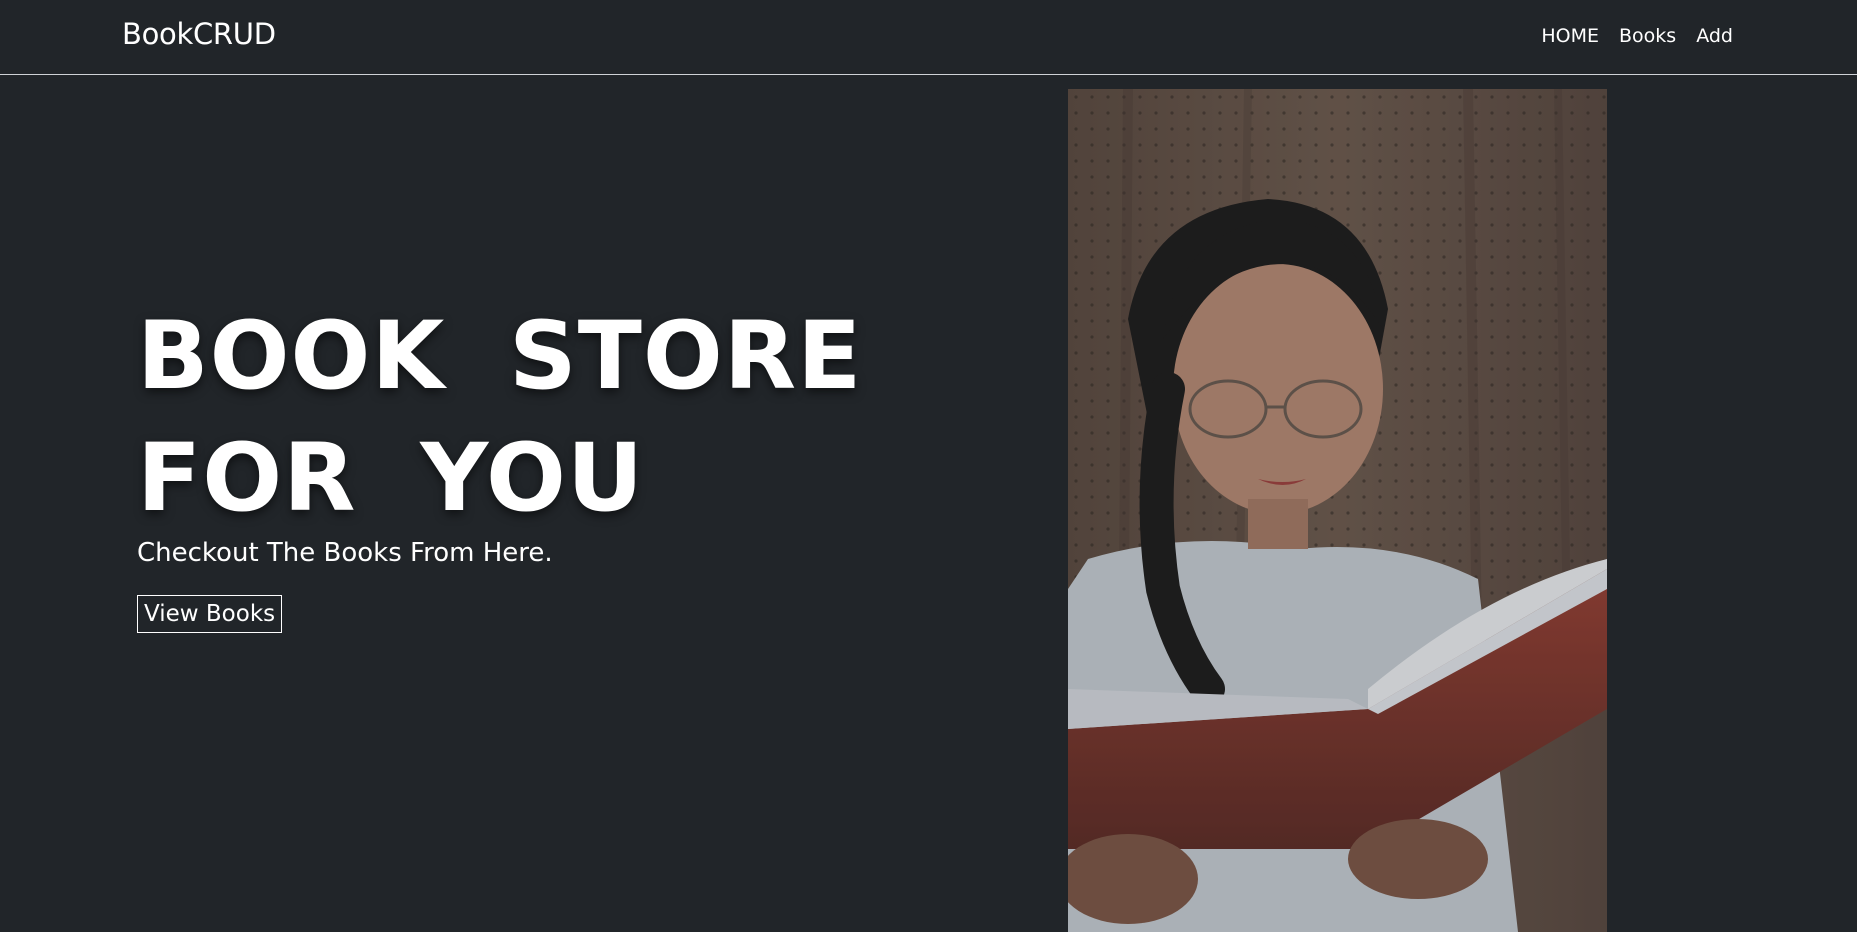 The width and height of the screenshot is (1857, 932). I want to click on navbar: BookCRUD HOME Books Add, so click(928, 37).